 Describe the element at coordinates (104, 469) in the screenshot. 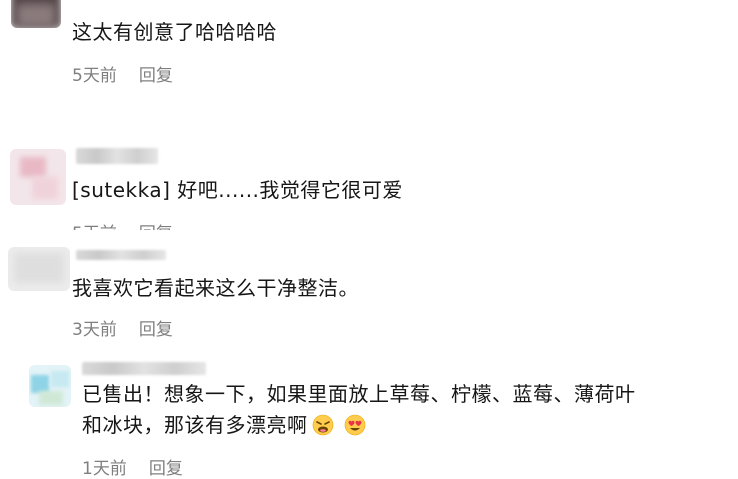

I see `comment-time: 1天前` at that location.